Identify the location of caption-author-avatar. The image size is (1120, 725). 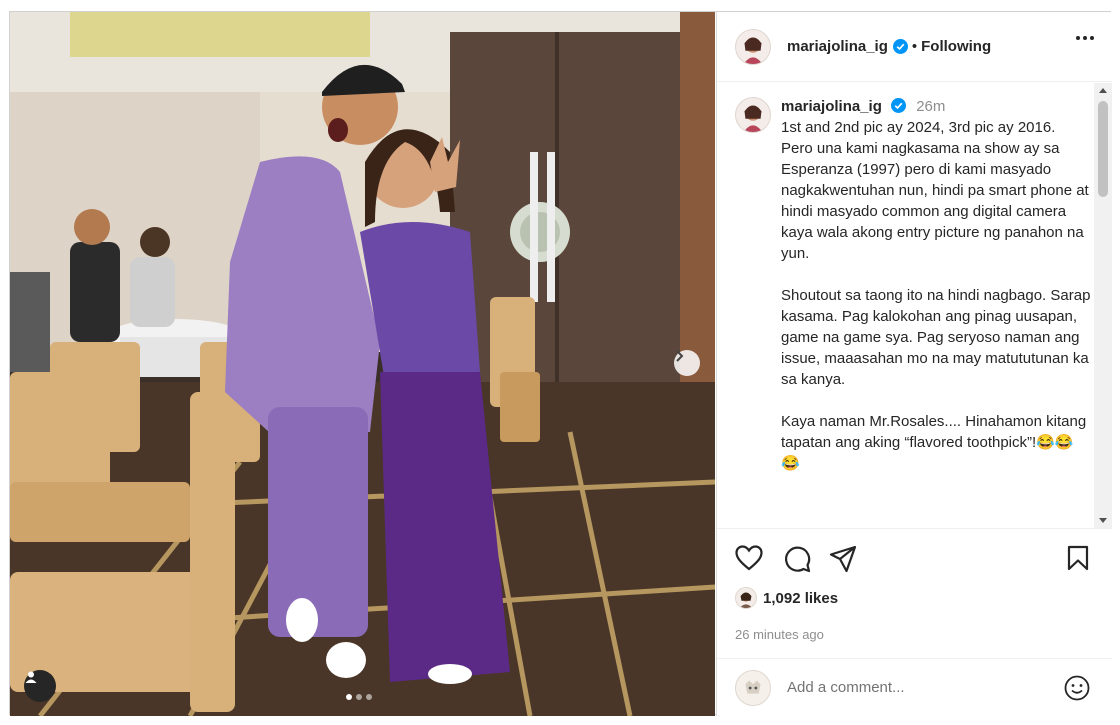
(753, 115).